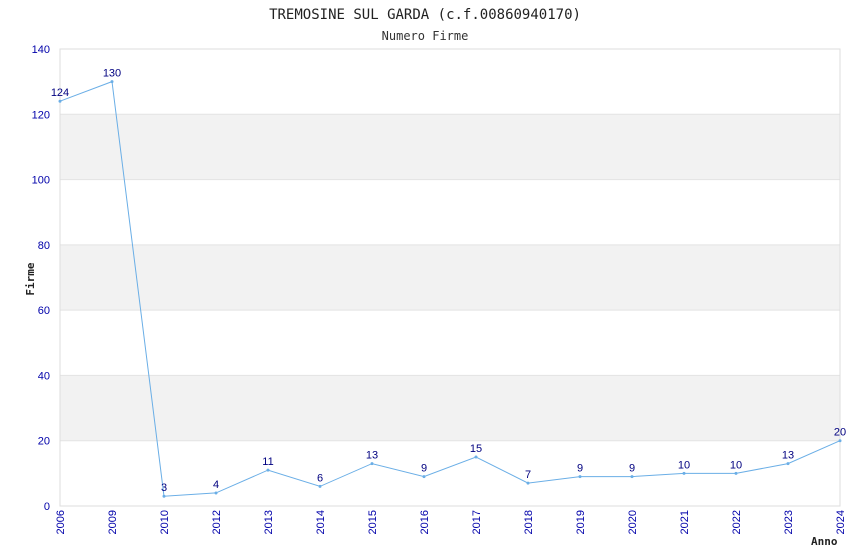 The width and height of the screenshot is (850, 550). I want to click on data-label: 130, so click(112, 74).